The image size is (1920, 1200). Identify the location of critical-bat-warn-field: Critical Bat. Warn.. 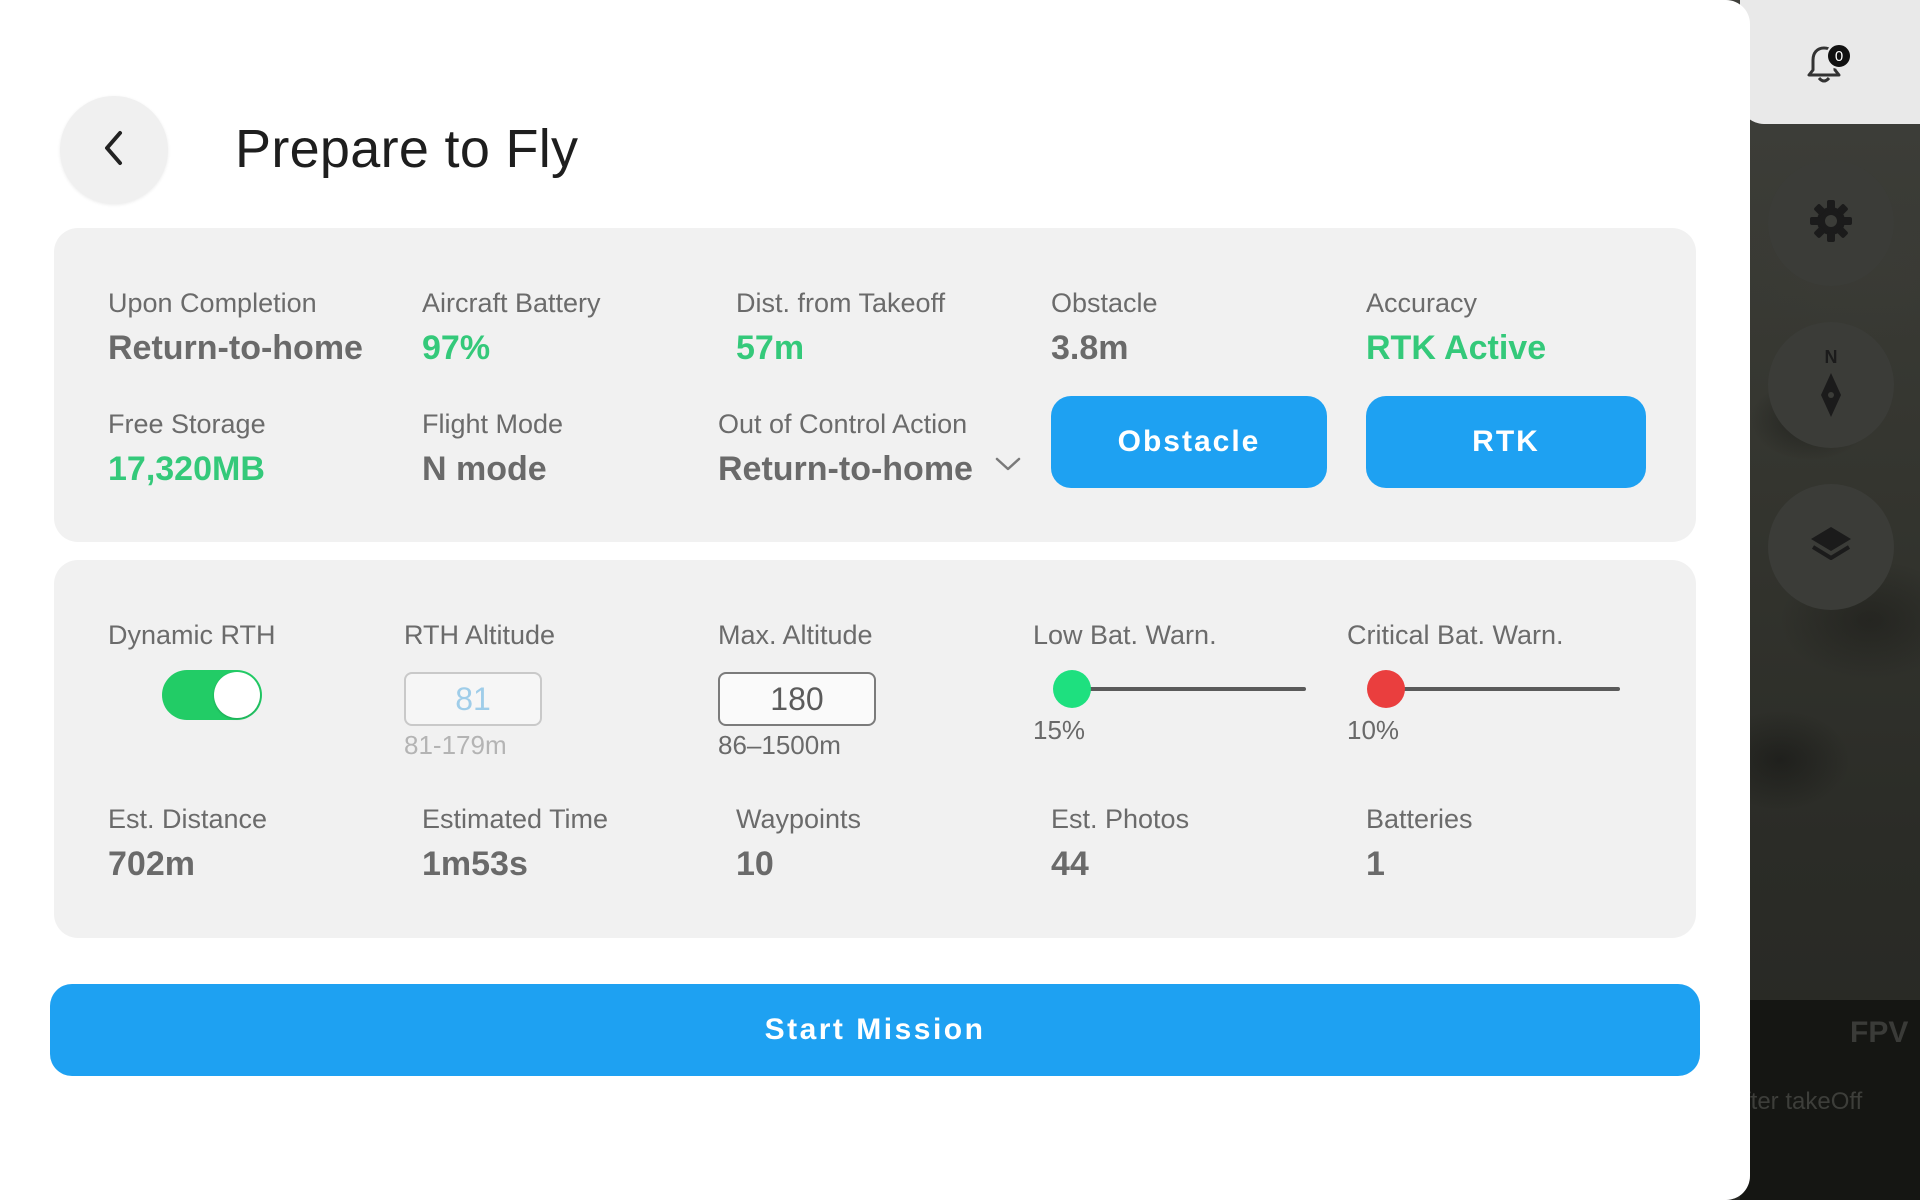
(1455, 635).